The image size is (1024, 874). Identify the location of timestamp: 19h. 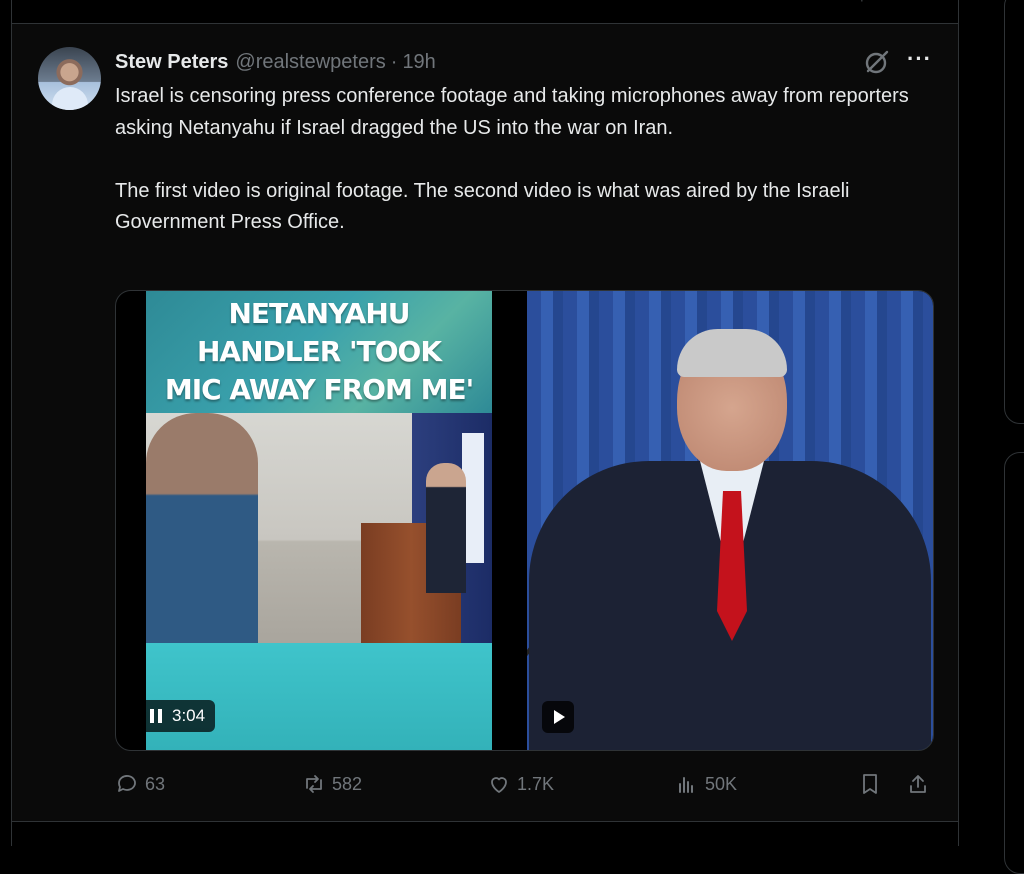
(418, 62).